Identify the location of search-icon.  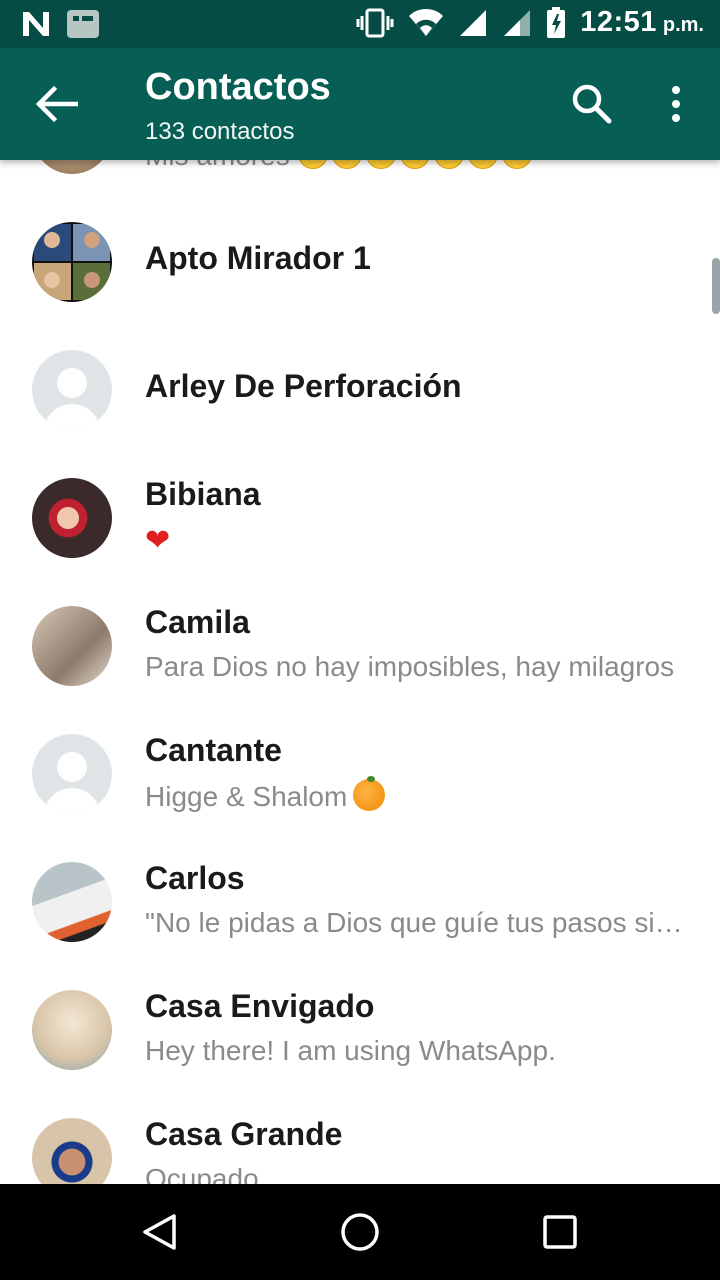
(592, 104).